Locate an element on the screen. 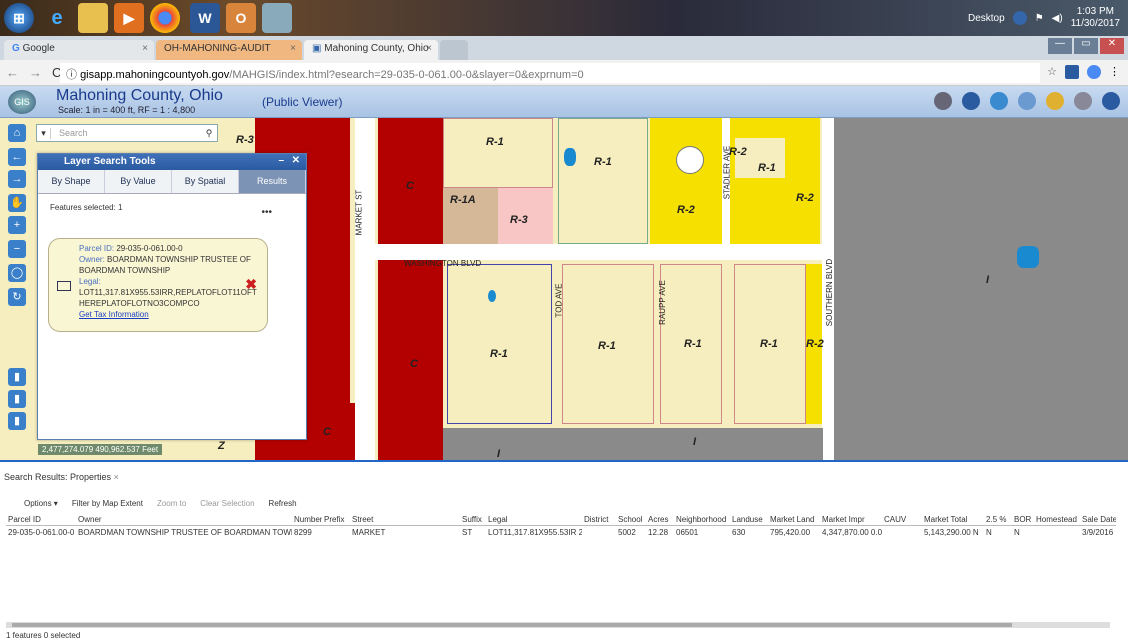  tab-by-spatial: By Spatial is located at coordinates (205, 181).